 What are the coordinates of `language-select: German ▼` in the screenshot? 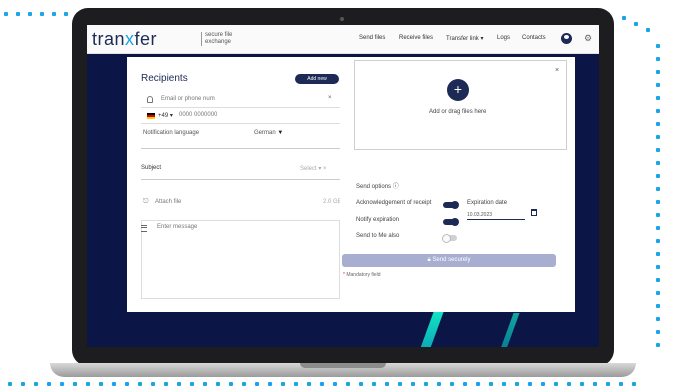 It's located at (268, 133).